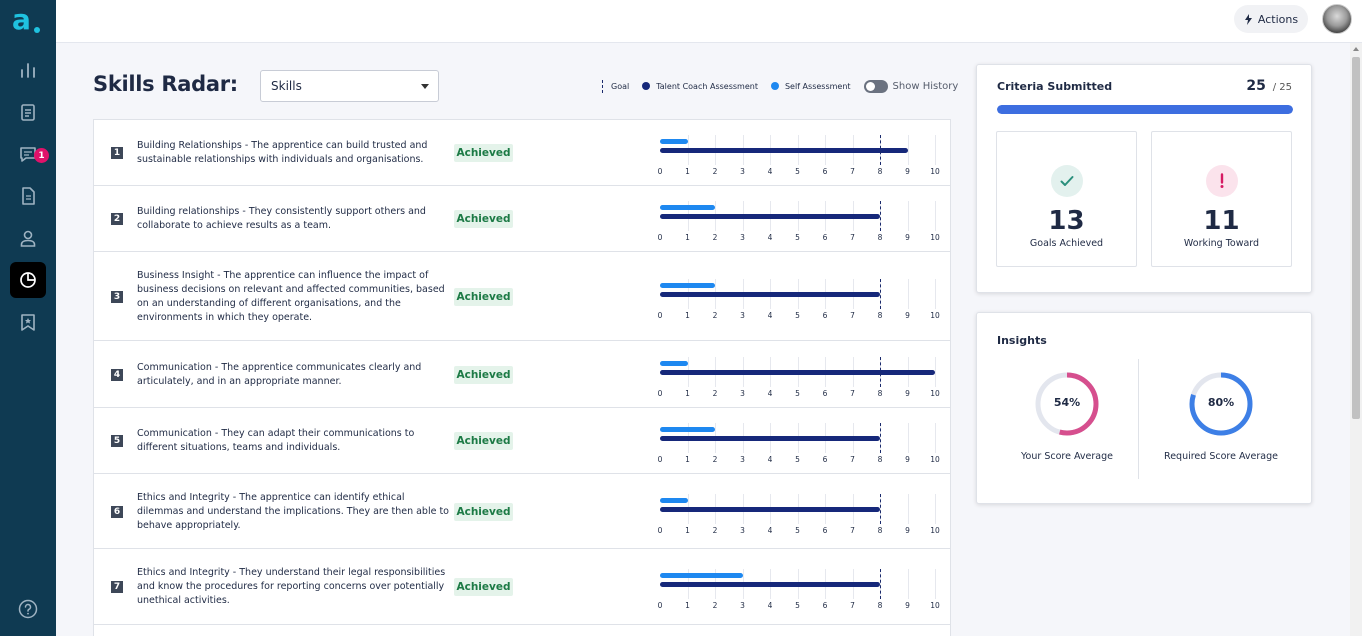 Image resolution: width=1362 pixels, height=636 pixels. What do you see at coordinates (707, 86) in the screenshot?
I see `legend-coach: Talent Coach Assessment` at bounding box center [707, 86].